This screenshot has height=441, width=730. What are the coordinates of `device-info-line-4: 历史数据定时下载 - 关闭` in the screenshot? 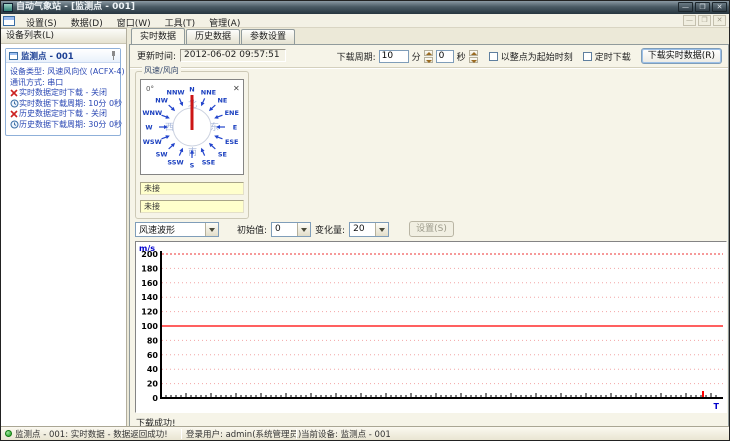 It's located at (64, 114).